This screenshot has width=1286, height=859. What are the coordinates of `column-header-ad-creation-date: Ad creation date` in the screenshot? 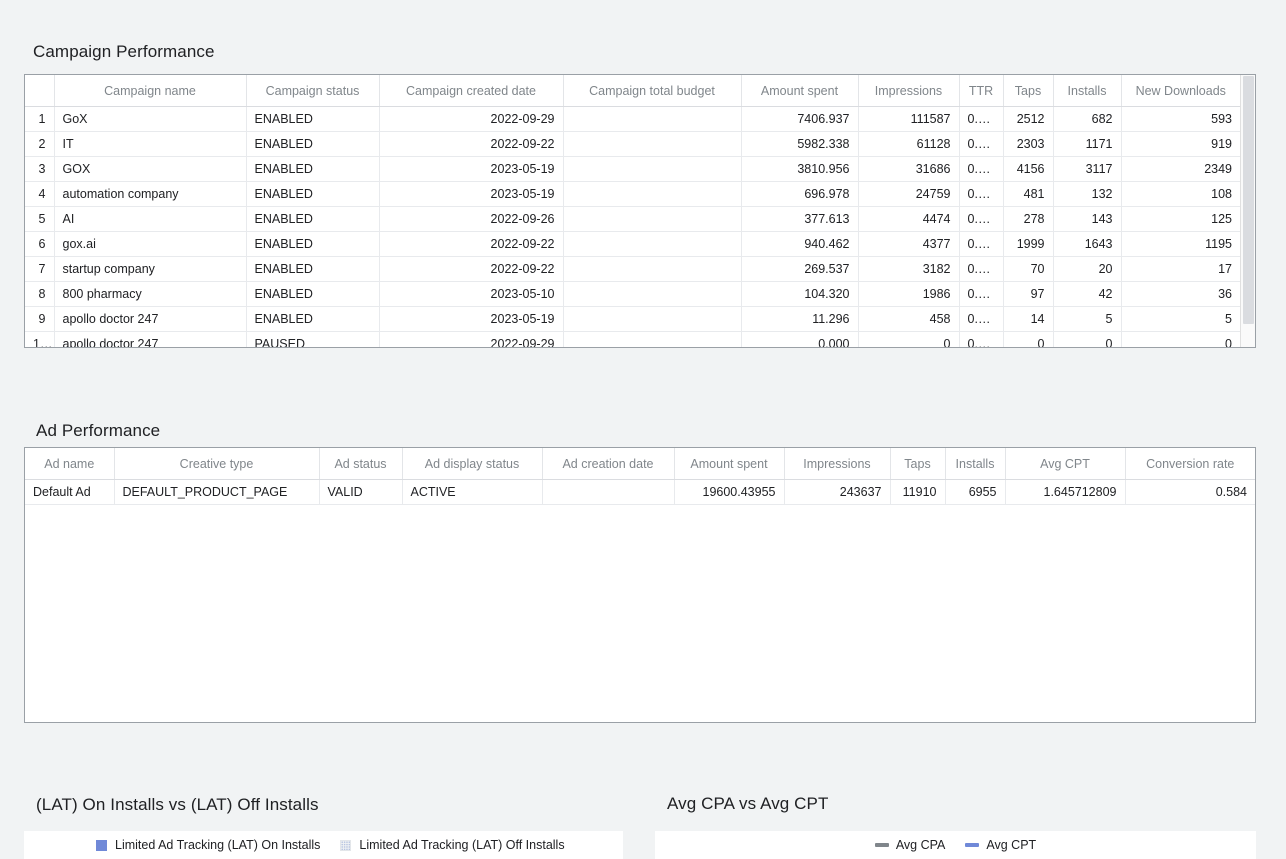 It's located at (608, 464).